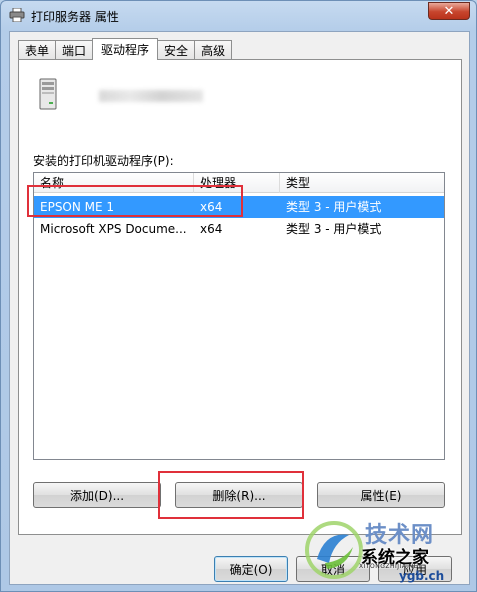  Describe the element at coordinates (48, 94) in the screenshot. I see `server-tower-icon` at that location.